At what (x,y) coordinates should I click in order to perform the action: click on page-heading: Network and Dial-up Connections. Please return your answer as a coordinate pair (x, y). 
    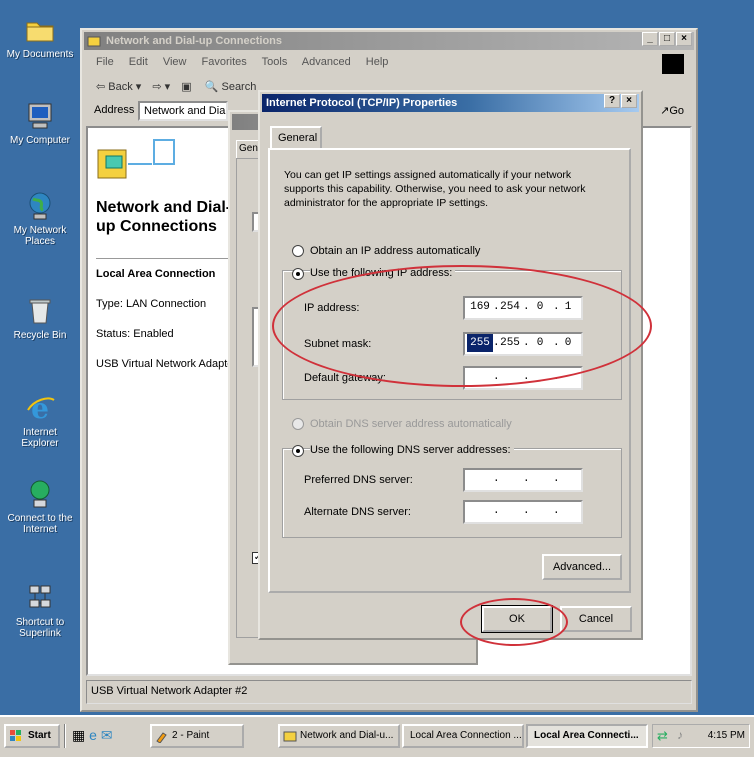
    Looking at the image, I should click on (164, 217).